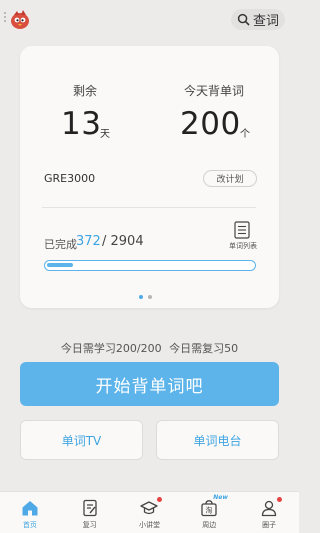 The height and width of the screenshot is (533, 320). I want to click on today-words-value: 200, so click(210, 124).